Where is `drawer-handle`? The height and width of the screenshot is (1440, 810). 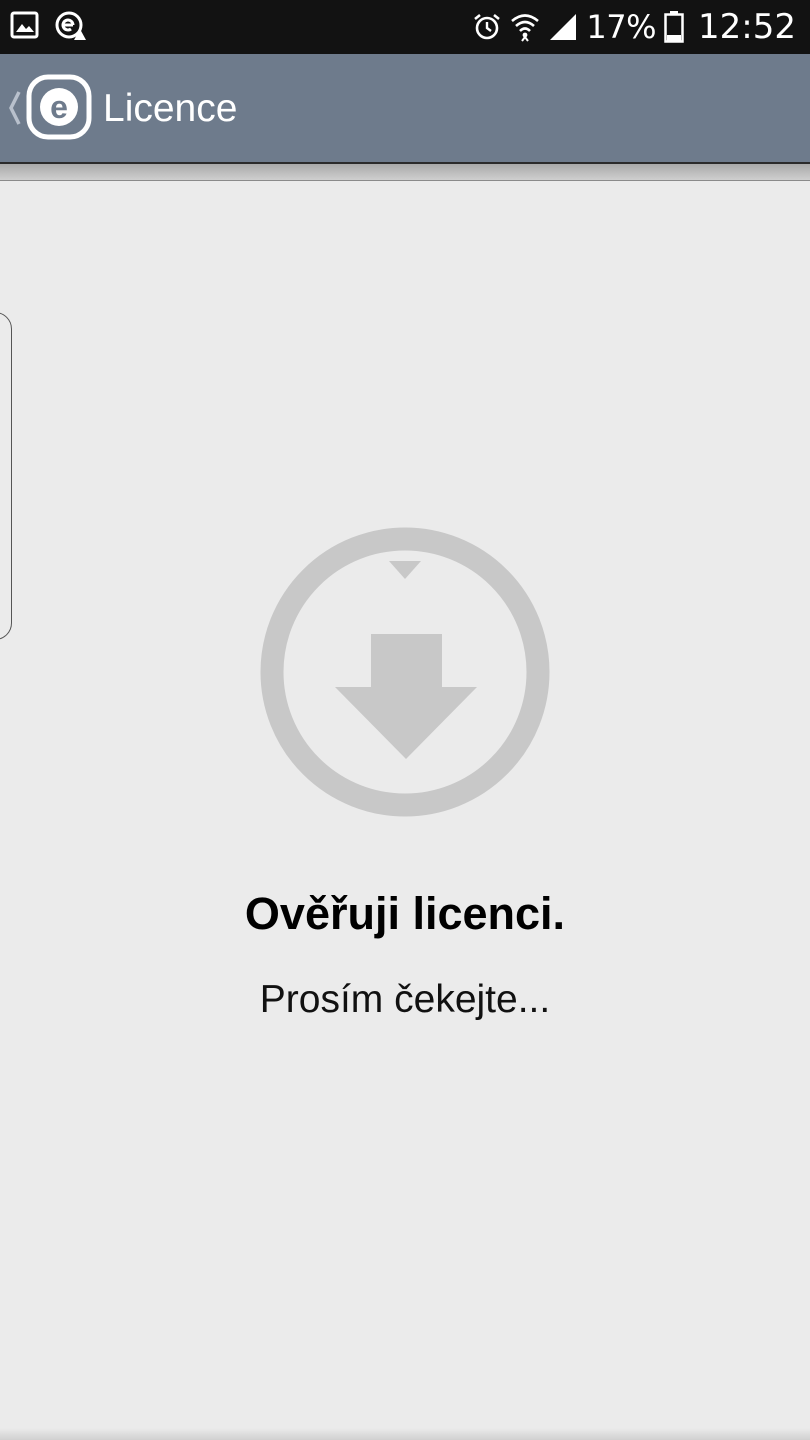 drawer-handle is located at coordinates (6, 476).